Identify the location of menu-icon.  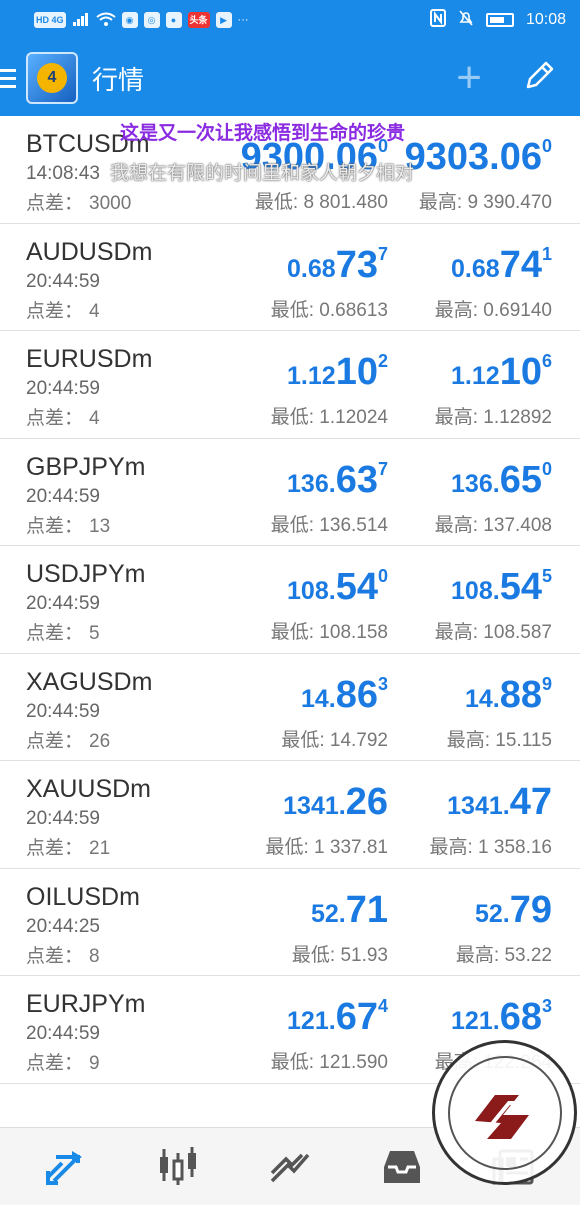
(9, 78).